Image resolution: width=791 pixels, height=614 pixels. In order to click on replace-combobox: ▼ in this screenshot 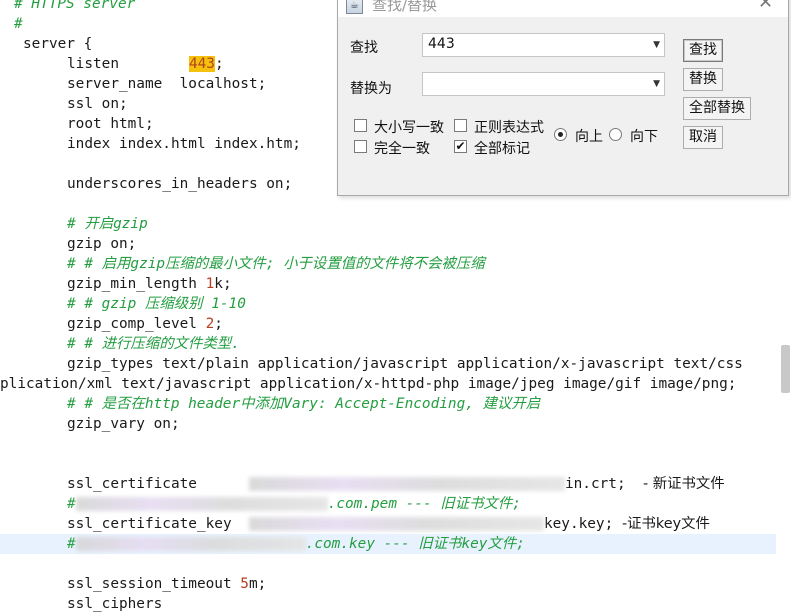, I will do `click(543, 84)`.